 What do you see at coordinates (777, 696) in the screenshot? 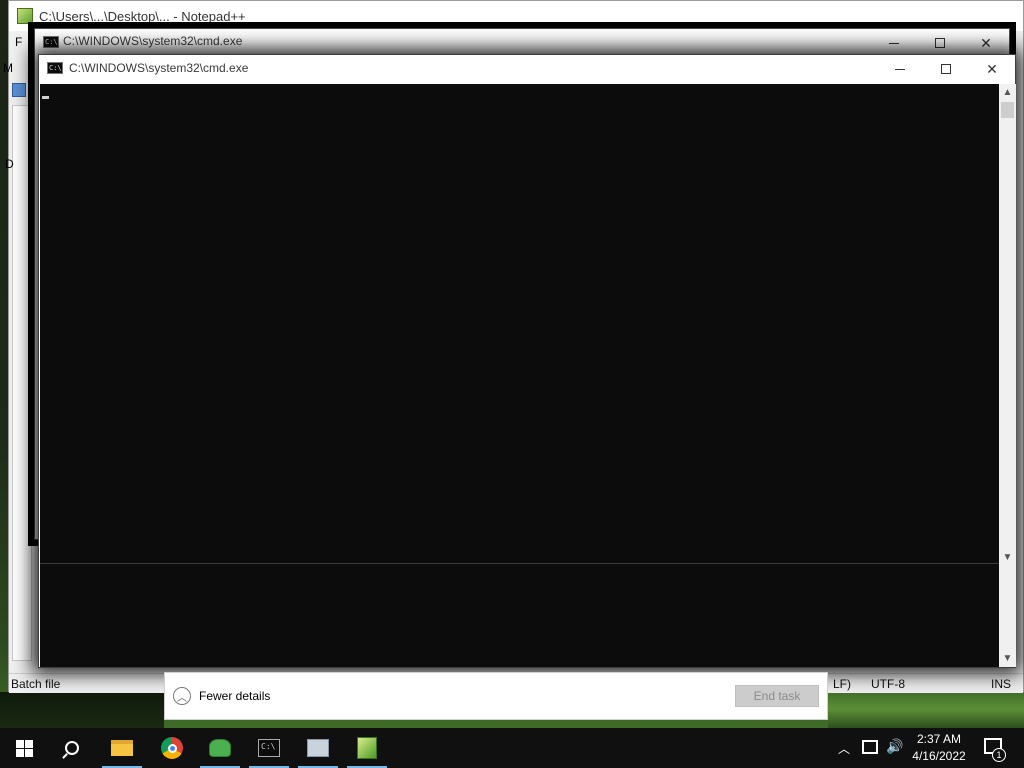
I see `end-task-button: End task` at bounding box center [777, 696].